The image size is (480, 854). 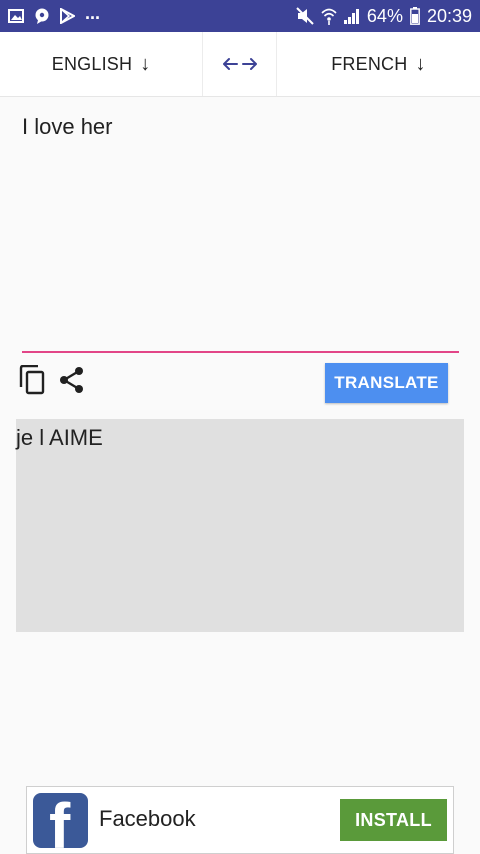 What do you see at coordinates (237, 127) in the screenshot?
I see `source-text-input: I love her` at bounding box center [237, 127].